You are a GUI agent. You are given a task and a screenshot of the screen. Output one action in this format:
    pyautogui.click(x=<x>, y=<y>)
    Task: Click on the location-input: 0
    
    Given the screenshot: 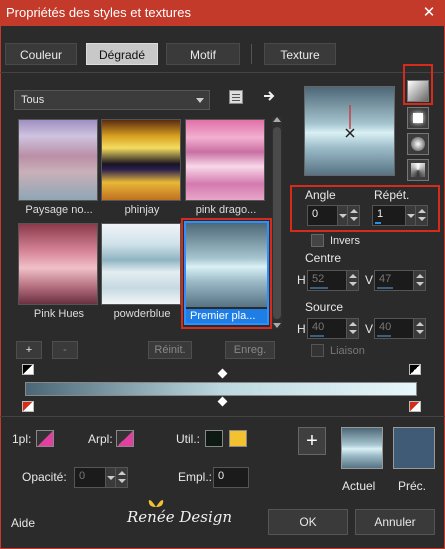 What is the action you would take?
    pyautogui.click(x=231, y=477)
    